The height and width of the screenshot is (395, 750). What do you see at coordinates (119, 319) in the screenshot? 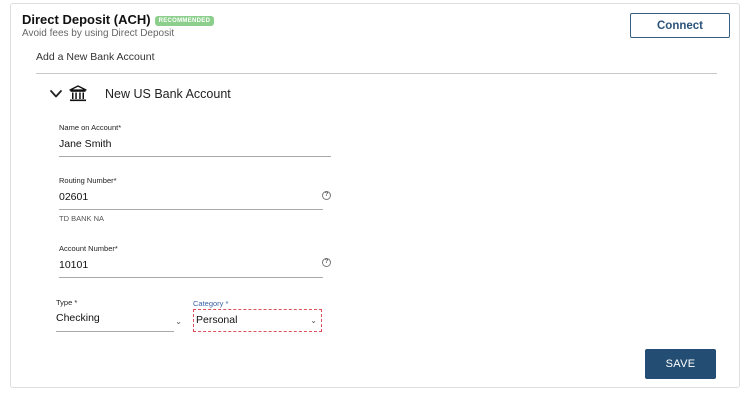
I see `type-select: Checking ⌄` at bounding box center [119, 319].